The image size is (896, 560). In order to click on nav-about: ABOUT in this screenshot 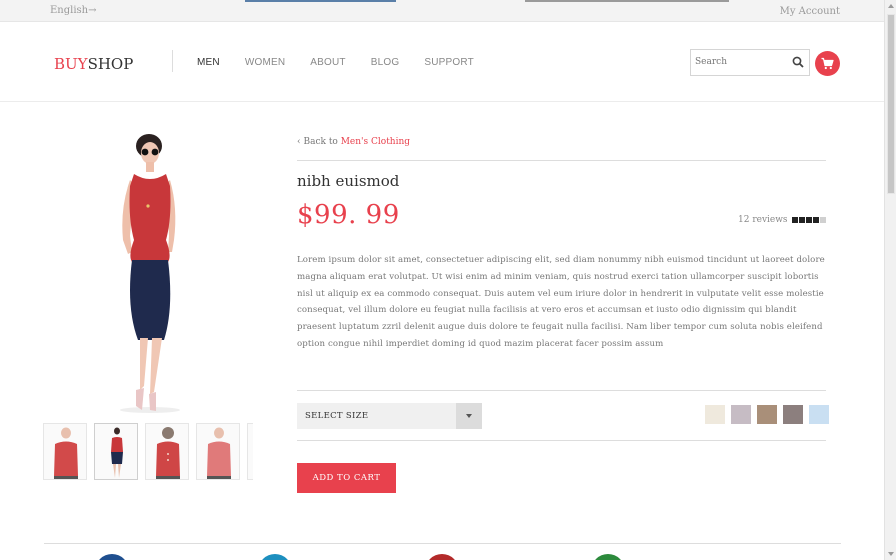, I will do `click(327, 62)`.